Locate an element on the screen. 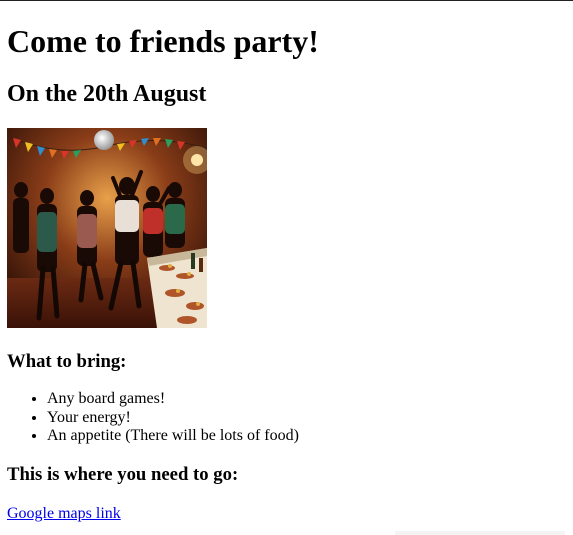 The width and height of the screenshot is (573, 535). google-maps-link: Google maps link is located at coordinates (64, 514).